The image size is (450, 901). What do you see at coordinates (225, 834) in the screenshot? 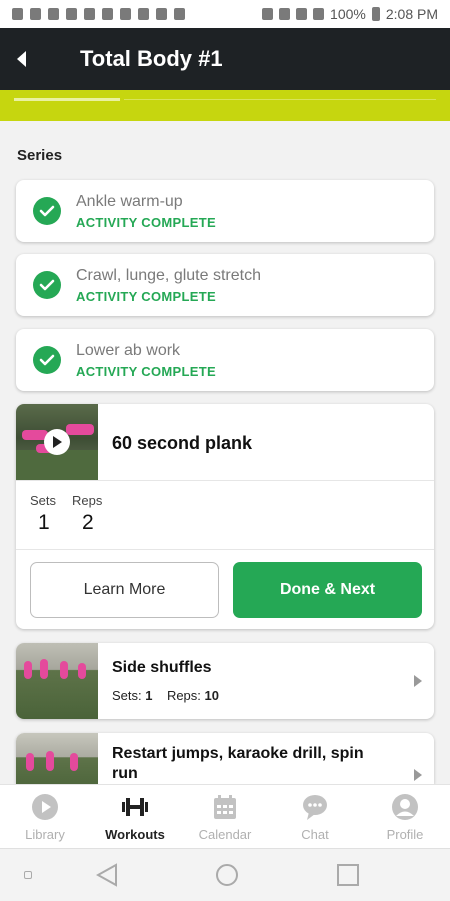
I see `nav-label: Calendar` at bounding box center [225, 834].